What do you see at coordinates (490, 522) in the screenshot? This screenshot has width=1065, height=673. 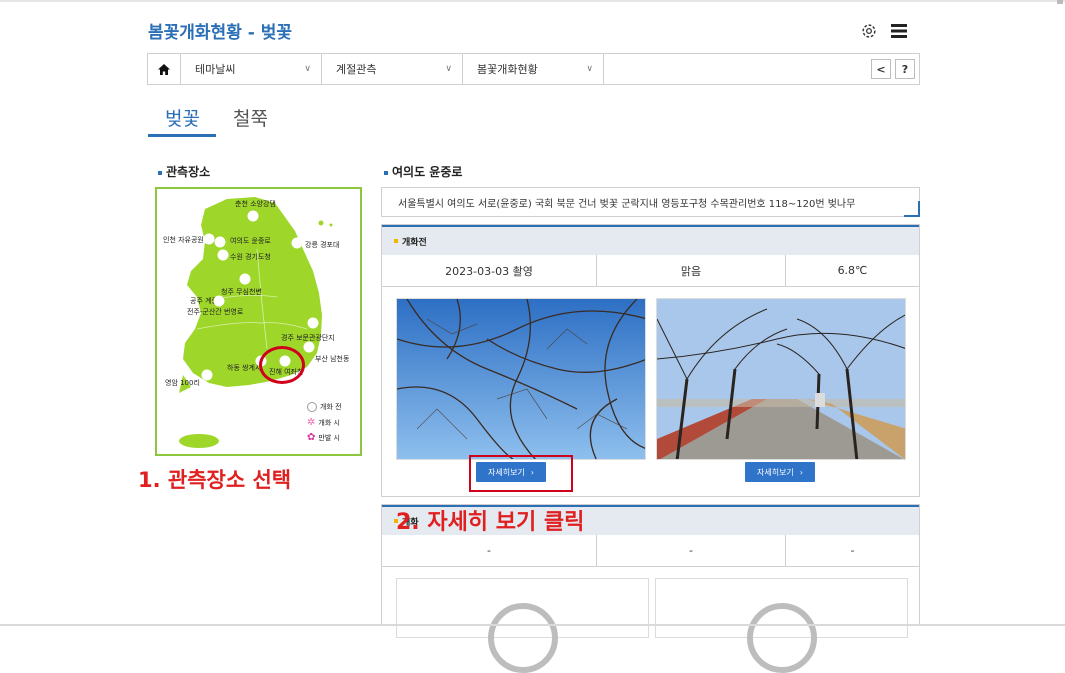 I see `annotation-step2: 2. 자세히 보기 클릭` at bounding box center [490, 522].